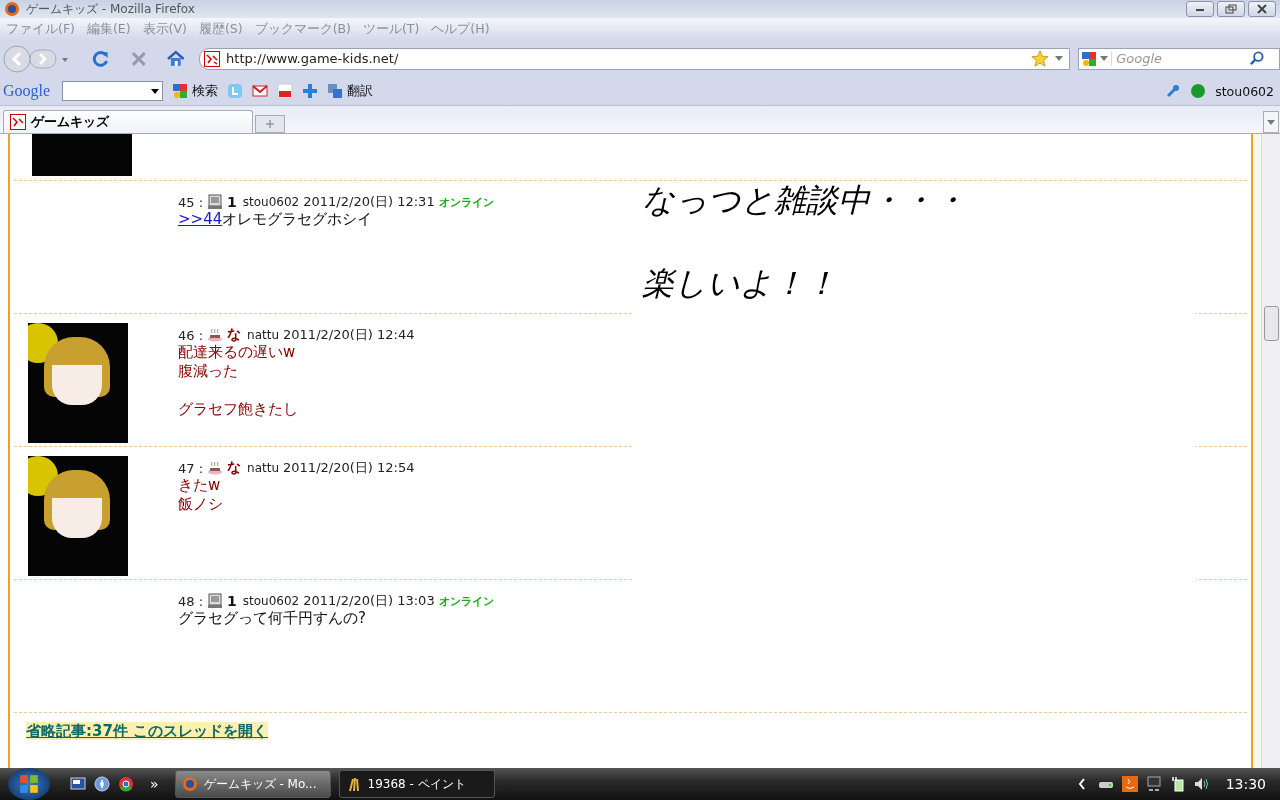  Describe the element at coordinates (1173, 91) in the screenshot. I see `wrench-icon` at that location.